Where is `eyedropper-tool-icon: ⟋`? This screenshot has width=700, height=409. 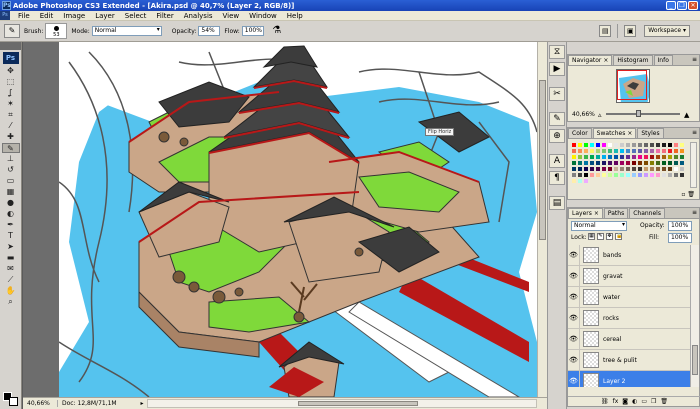 eyedropper-tool-icon: ⟋ is located at coordinates (11, 280).